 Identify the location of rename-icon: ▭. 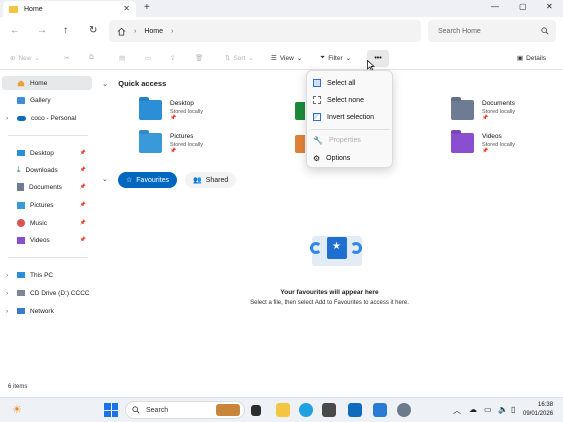
(148, 58).